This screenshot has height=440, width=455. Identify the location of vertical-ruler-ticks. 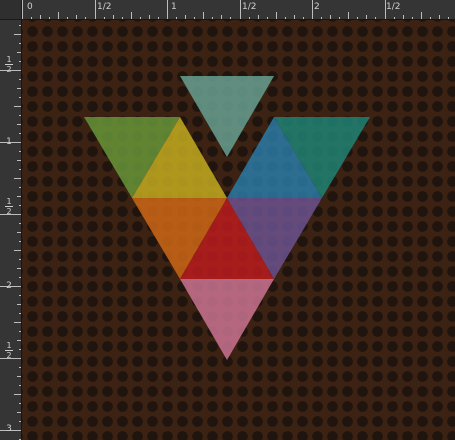
(10, 232).